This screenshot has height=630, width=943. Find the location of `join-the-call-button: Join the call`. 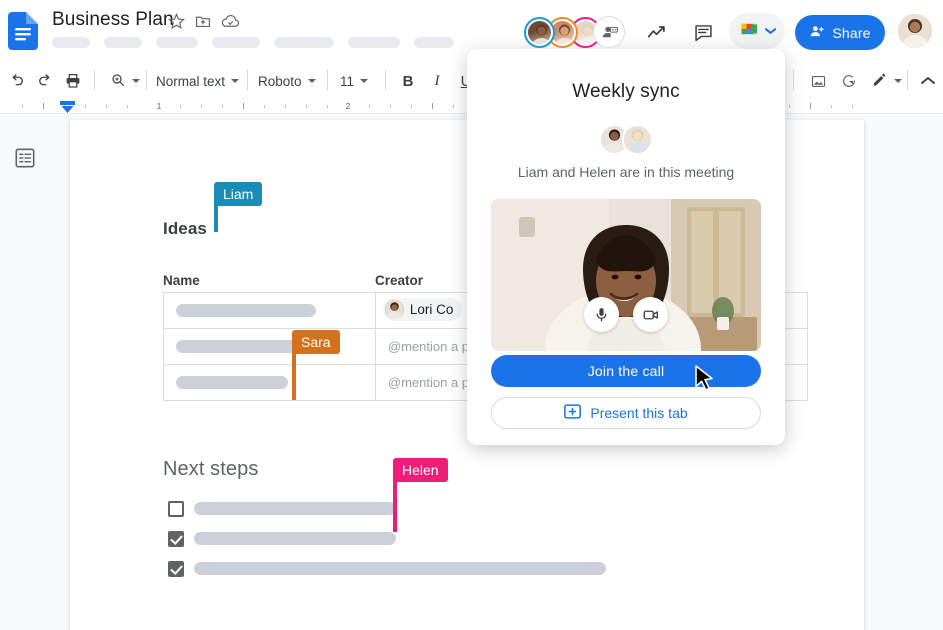

join-the-call-button: Join the call is located at coordinates (626, 371).